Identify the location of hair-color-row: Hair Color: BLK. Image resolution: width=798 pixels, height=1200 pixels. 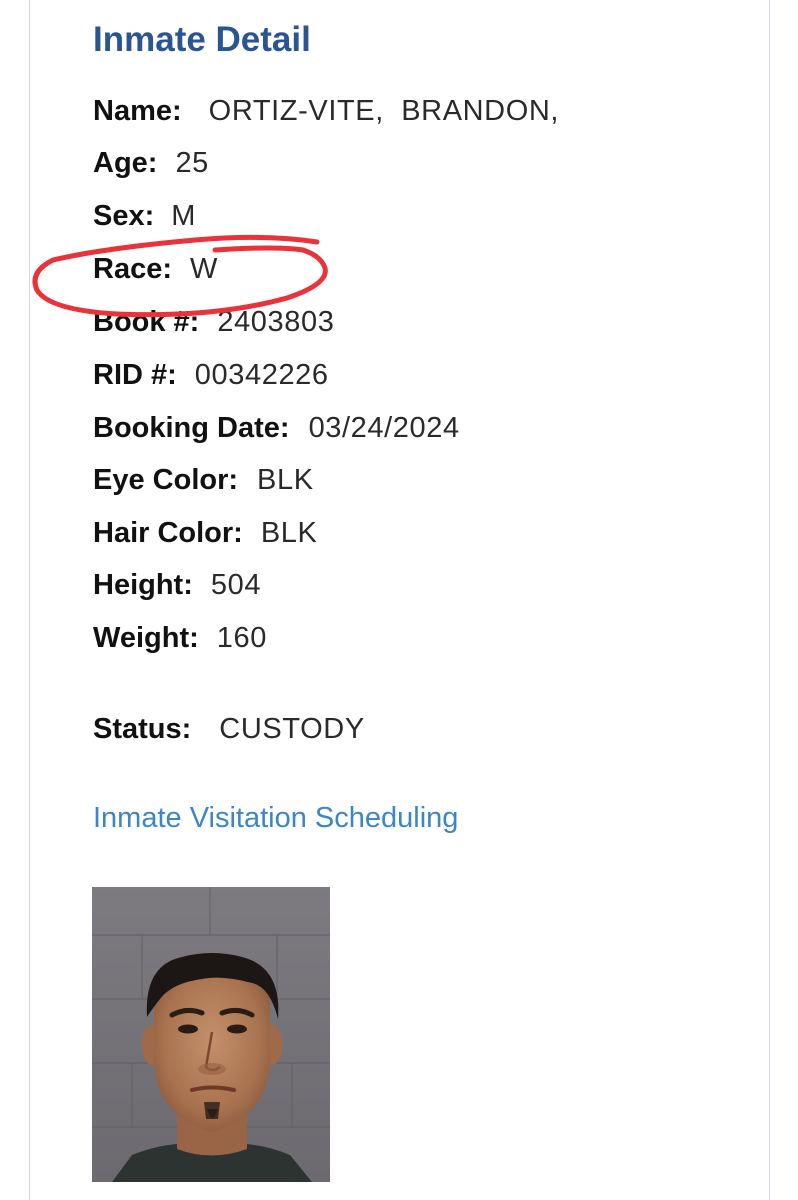
(205, 533).